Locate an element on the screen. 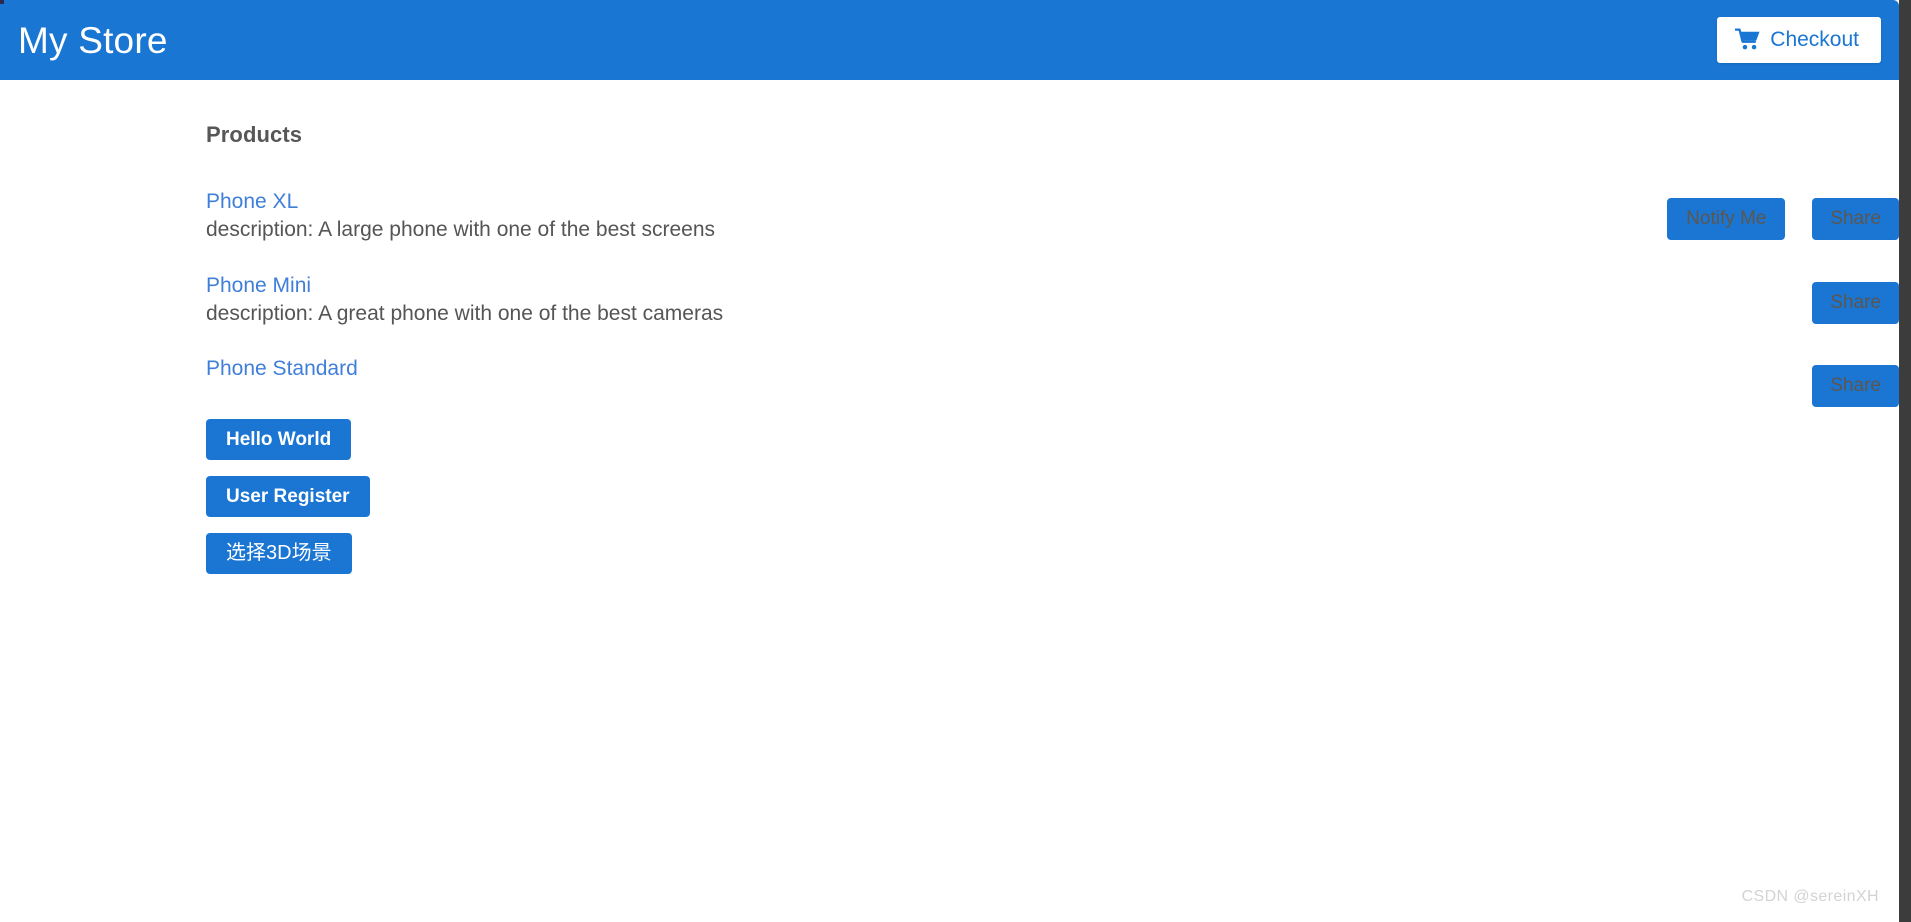 Image resolution: width=1911 pixels, height=922 pixels. product-name-link: Phone Mini is located at coordinates (258, 285).